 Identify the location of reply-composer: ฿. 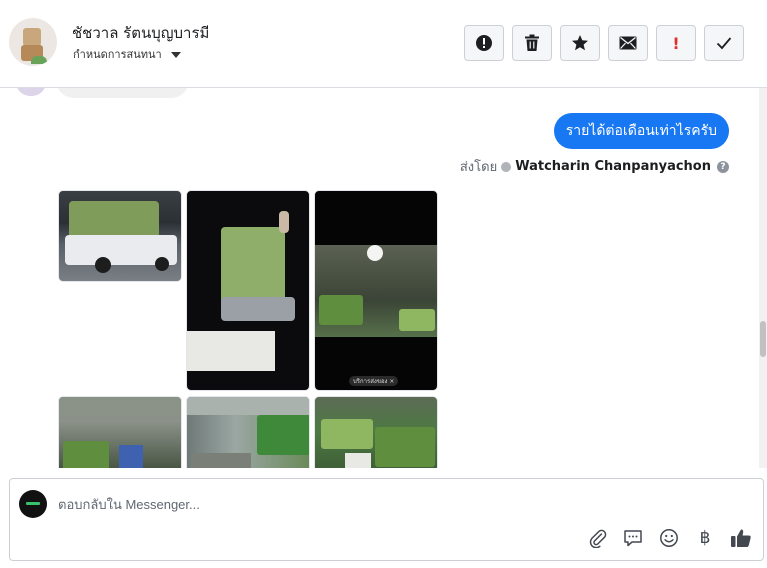
(386, 519).